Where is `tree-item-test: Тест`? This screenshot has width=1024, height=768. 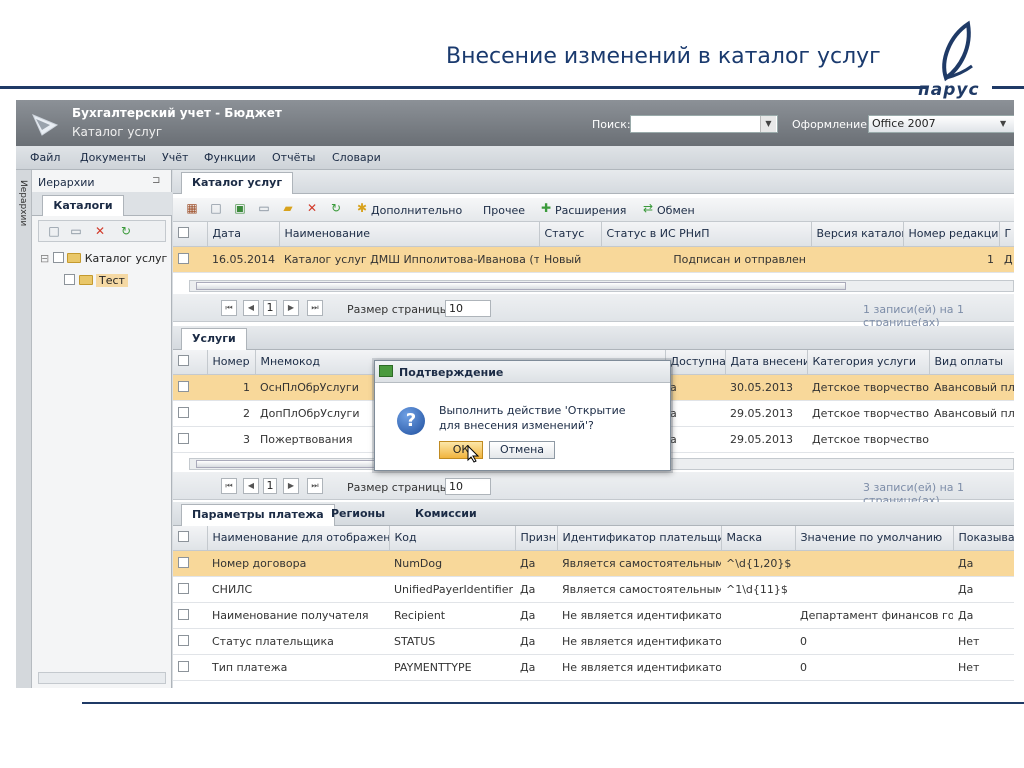 tree-item-test: Тест is located at coordinates (96, 280).